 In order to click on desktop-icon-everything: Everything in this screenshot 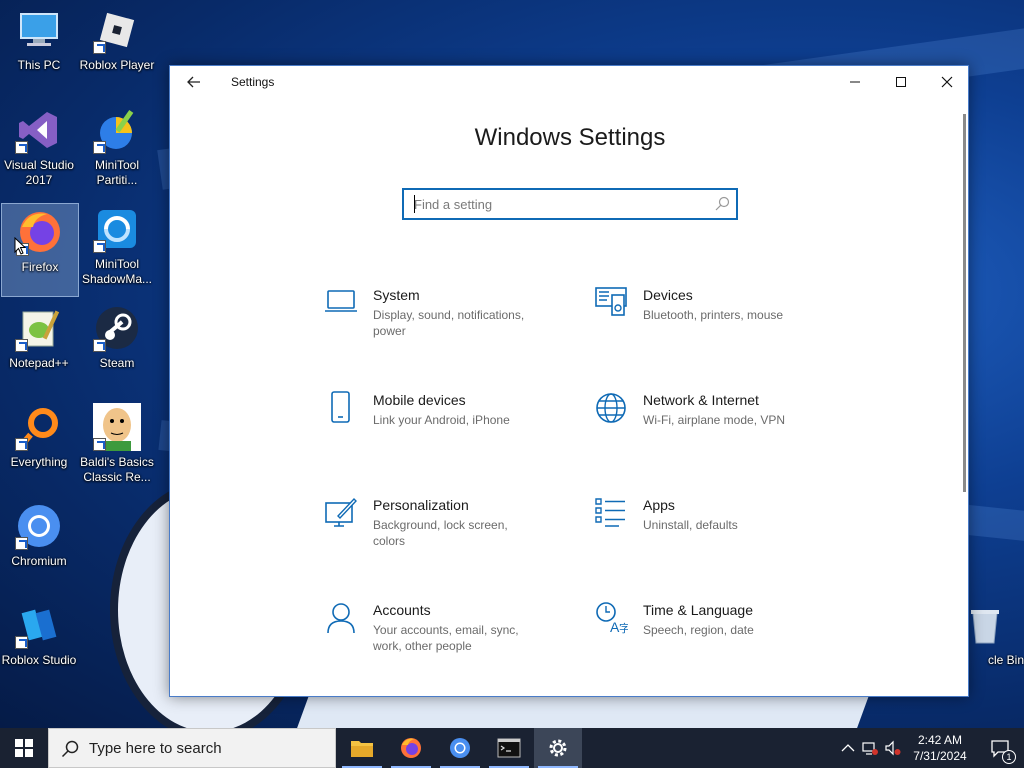, I will do `click(39, 446)`.